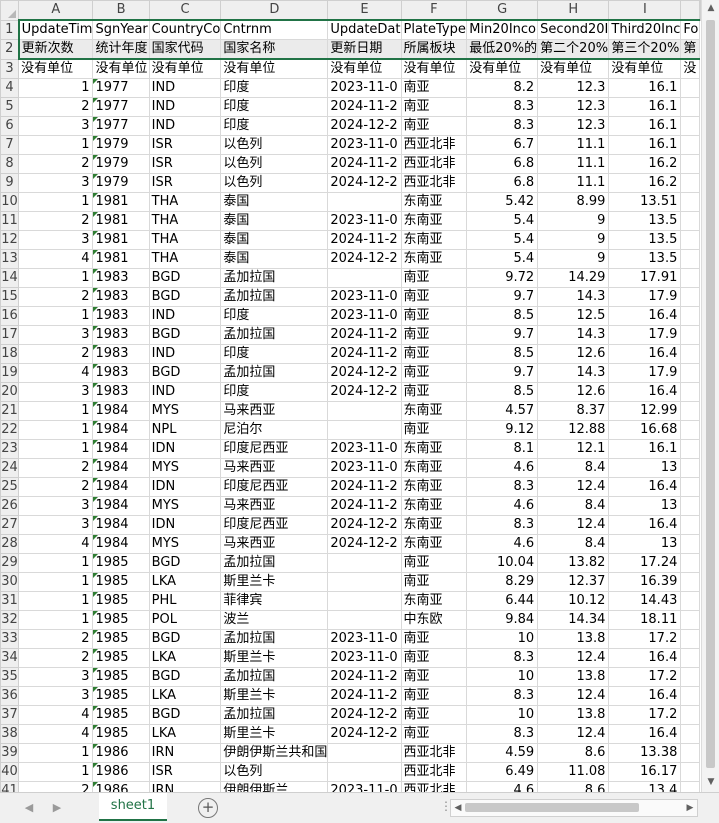 Image resolution: width=719 pixels, height=823 pixels. What do you see at coordinates (502, 240) in the screenshot?
I see `cell: 5.4` at bounding box center [502, 240].